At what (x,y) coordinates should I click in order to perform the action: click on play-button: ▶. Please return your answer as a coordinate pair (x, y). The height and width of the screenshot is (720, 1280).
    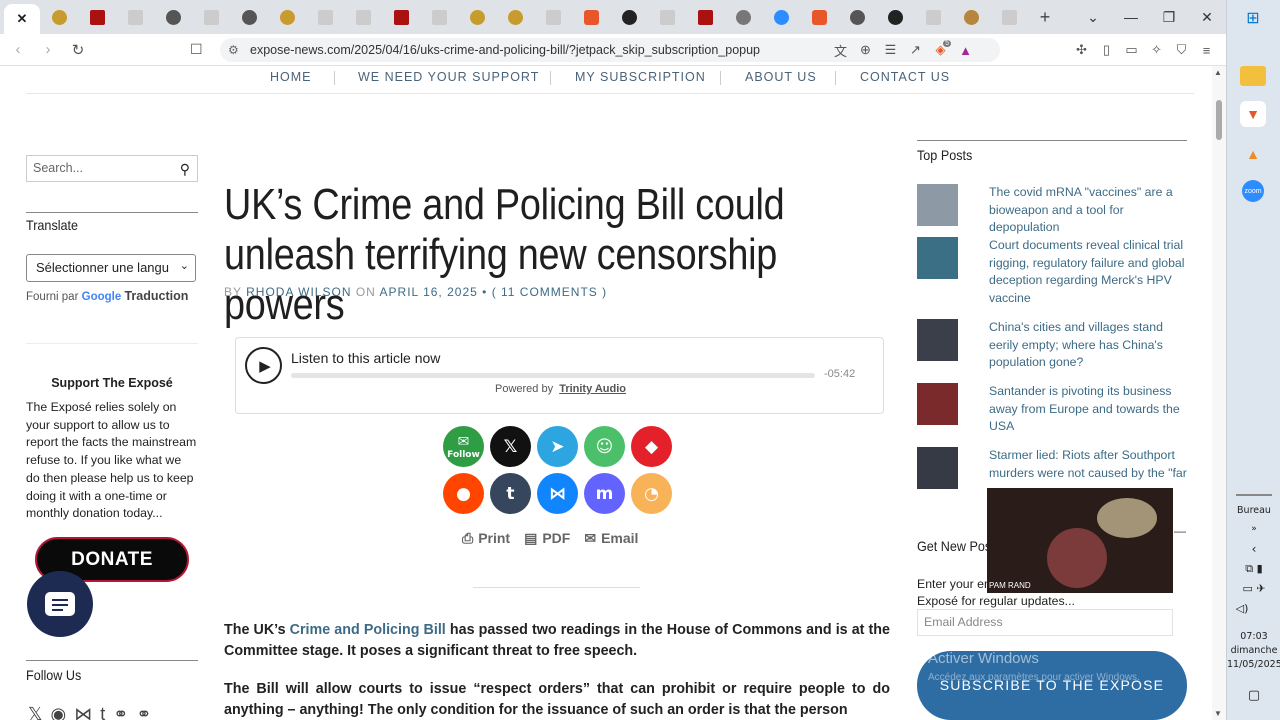
    Looking at the image, I should click on (263, 365).